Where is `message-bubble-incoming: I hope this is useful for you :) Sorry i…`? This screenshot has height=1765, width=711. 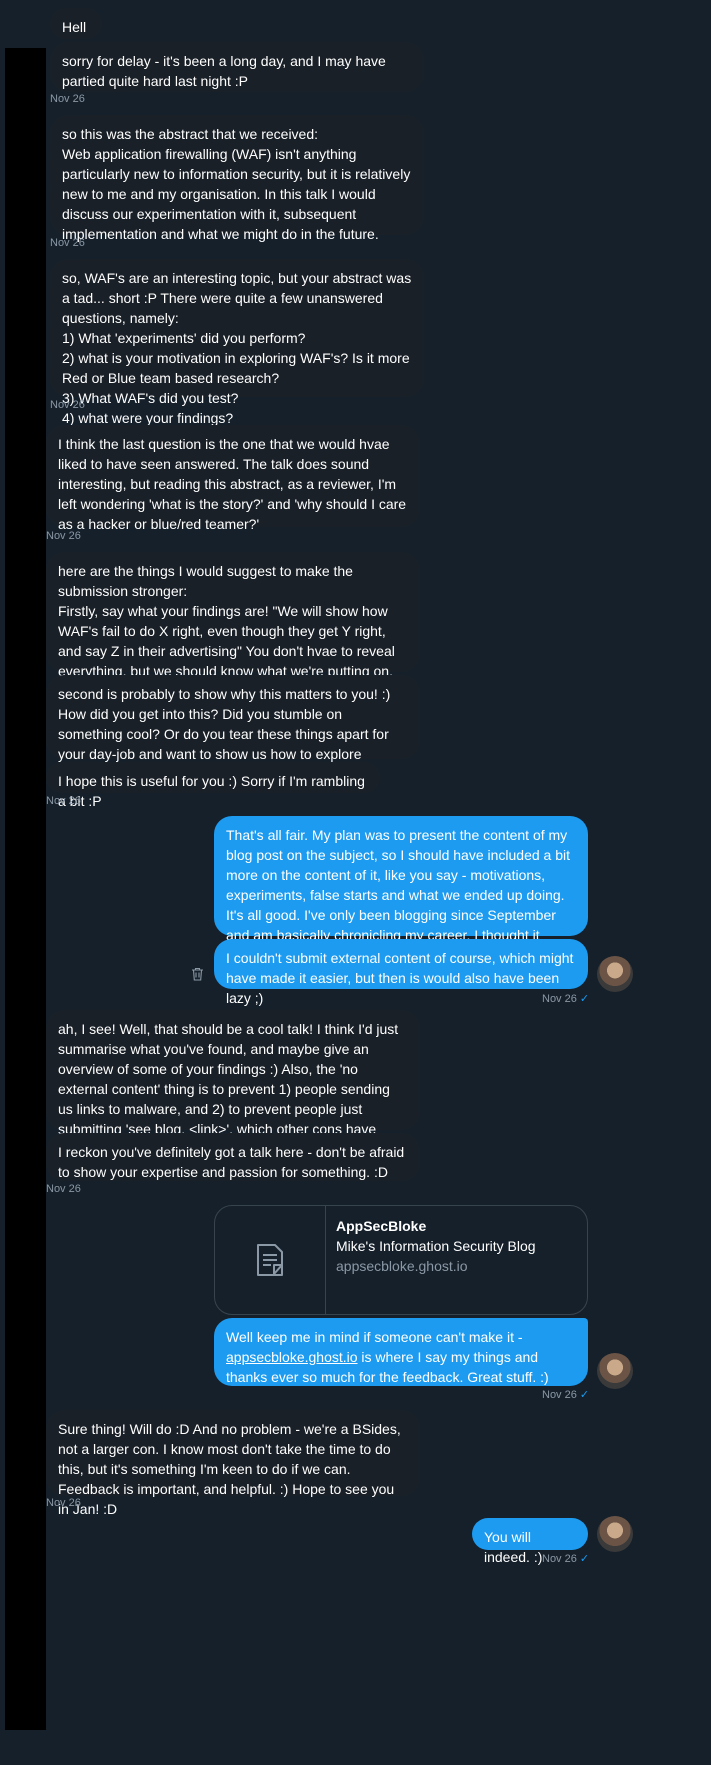
message-bubble-incoming: I hope this is useful for you :) Sorry i… is located at coordinates (213, 785).